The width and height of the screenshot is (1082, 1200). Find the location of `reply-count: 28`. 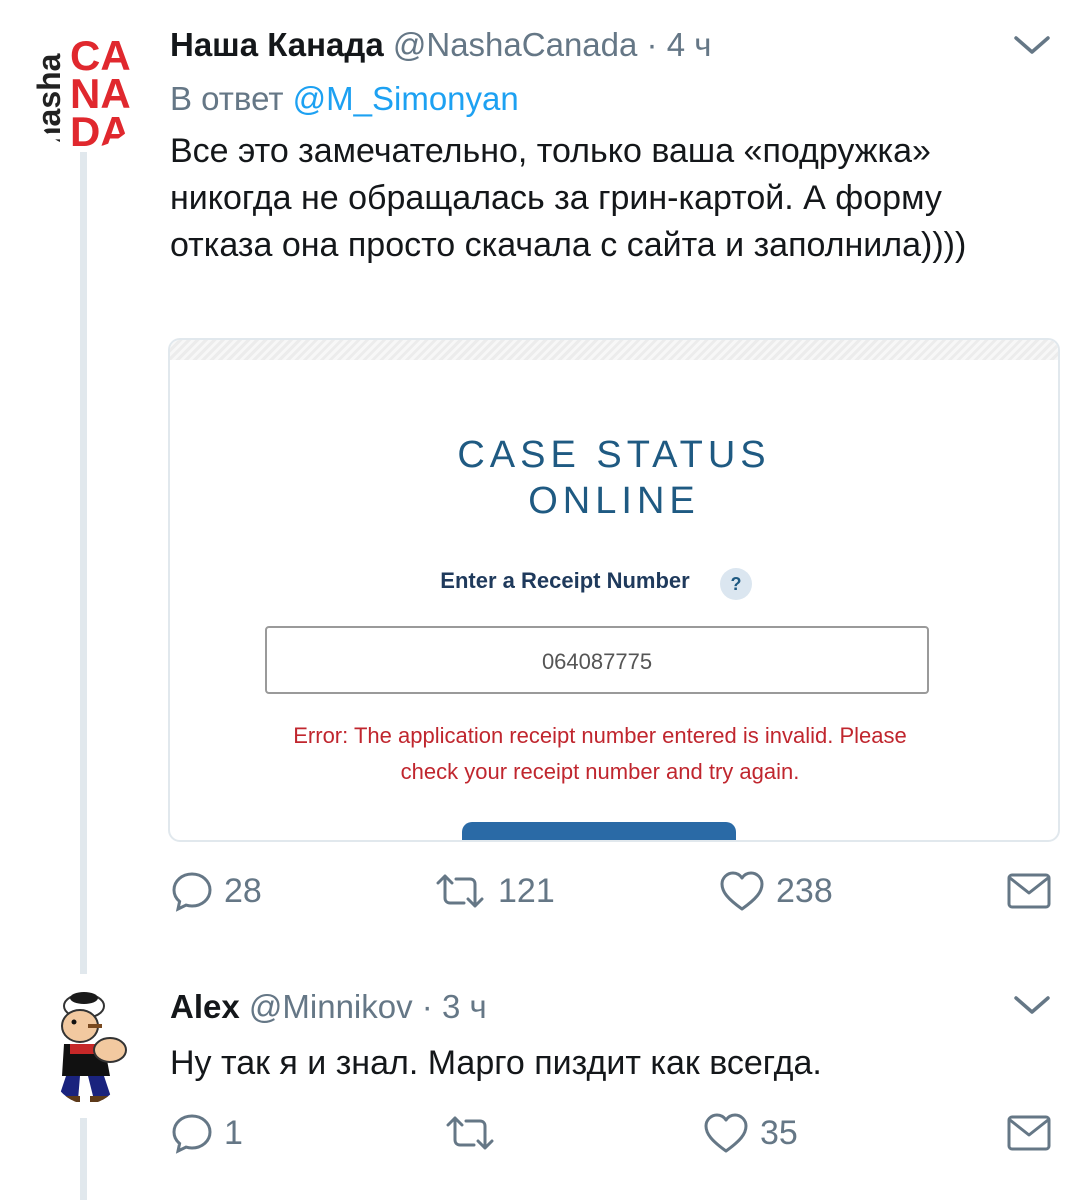

reply-count: 28 is located at coordinates (243, 890).